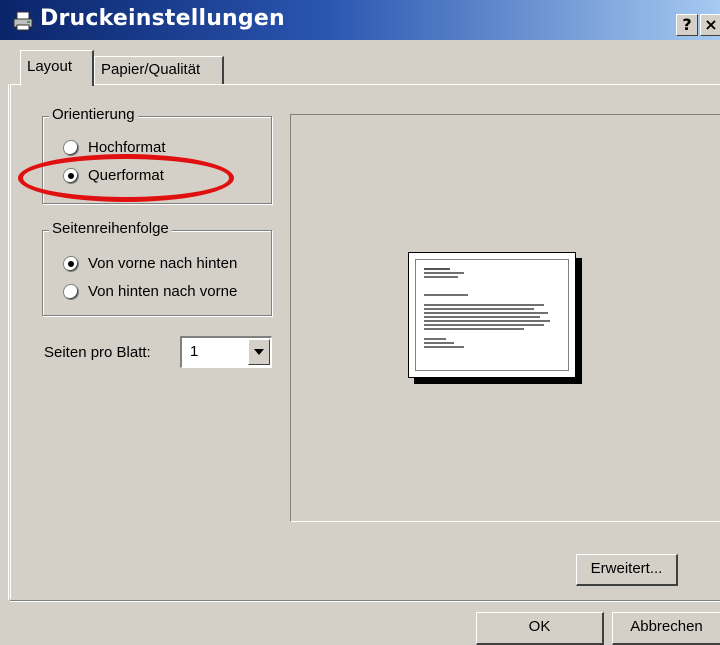  I want to click on help-button: ?, so click(687, 25).